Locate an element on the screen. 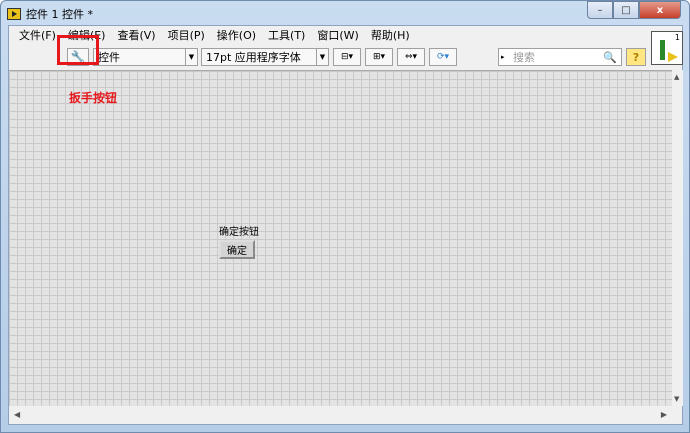 Image resolution: width=690 pixels, height=433 pixels. vertical-scrollbar: ▲ ▼ is located at coordinates (677, 238).